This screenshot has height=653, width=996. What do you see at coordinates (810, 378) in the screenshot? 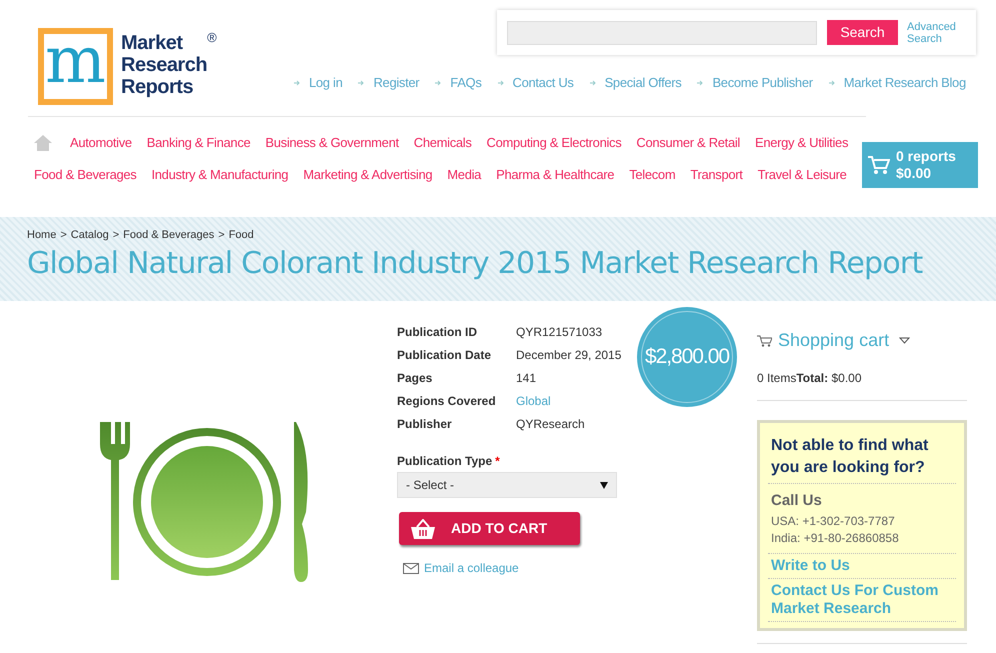
I see `cart-summary: 0 ItemsTotal: $0.00` at bounding box center [810, 378].